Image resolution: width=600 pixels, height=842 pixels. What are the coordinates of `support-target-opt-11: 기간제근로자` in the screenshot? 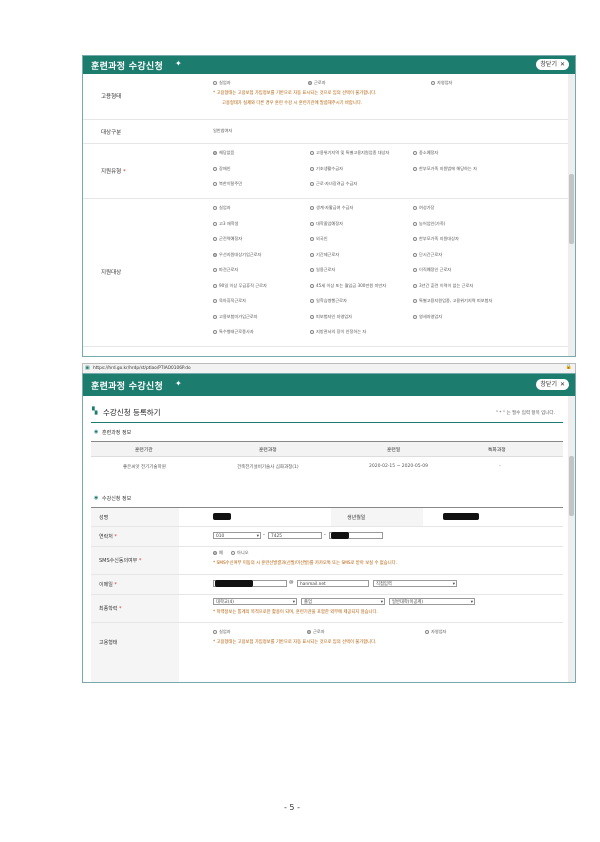 It's located at (324, 255).